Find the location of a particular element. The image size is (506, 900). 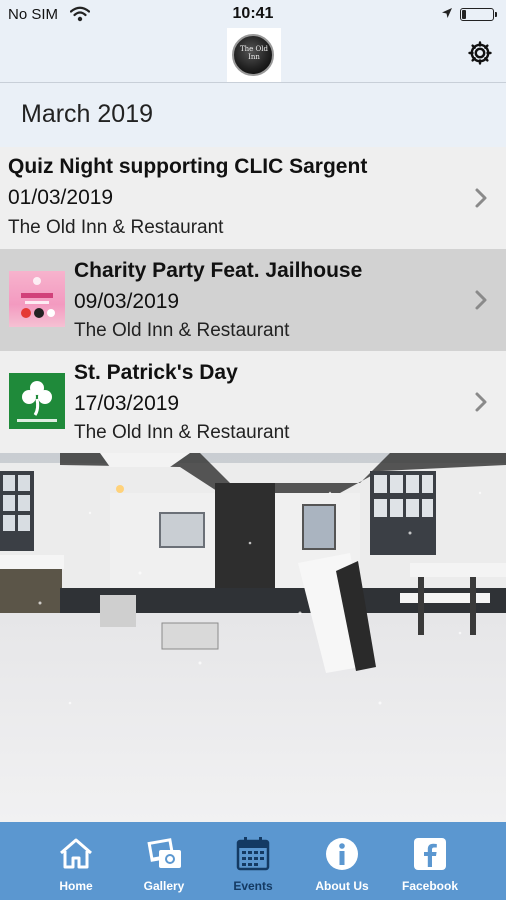

battery-icon is located at coordinates (478, 14).